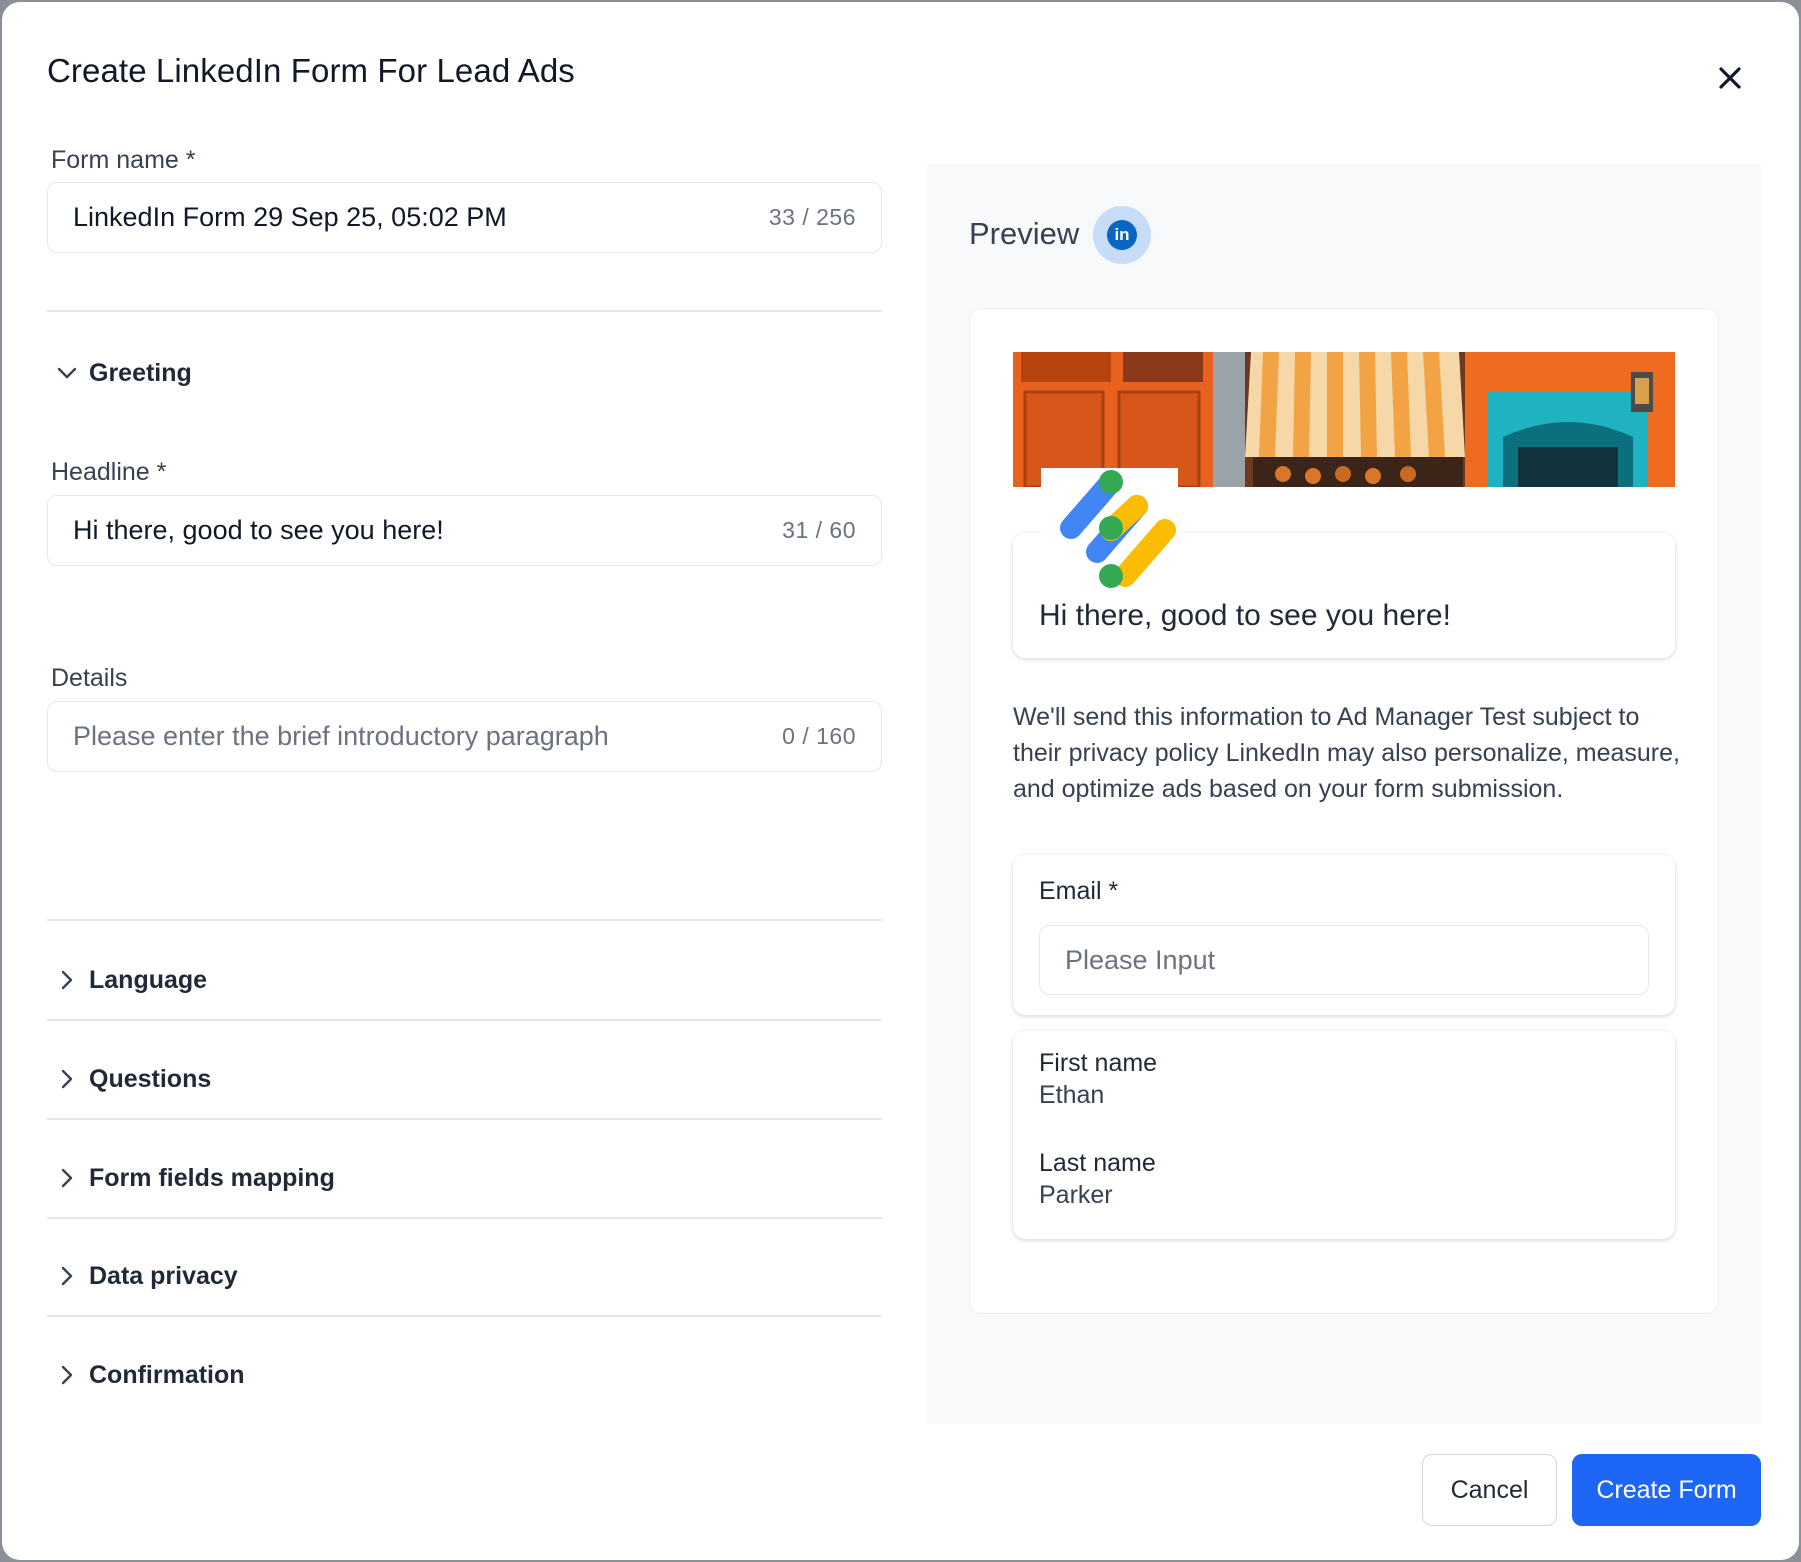  I want to click on headline-input: Hi there, good to see you here! 31 / 60, so click(464, 530).